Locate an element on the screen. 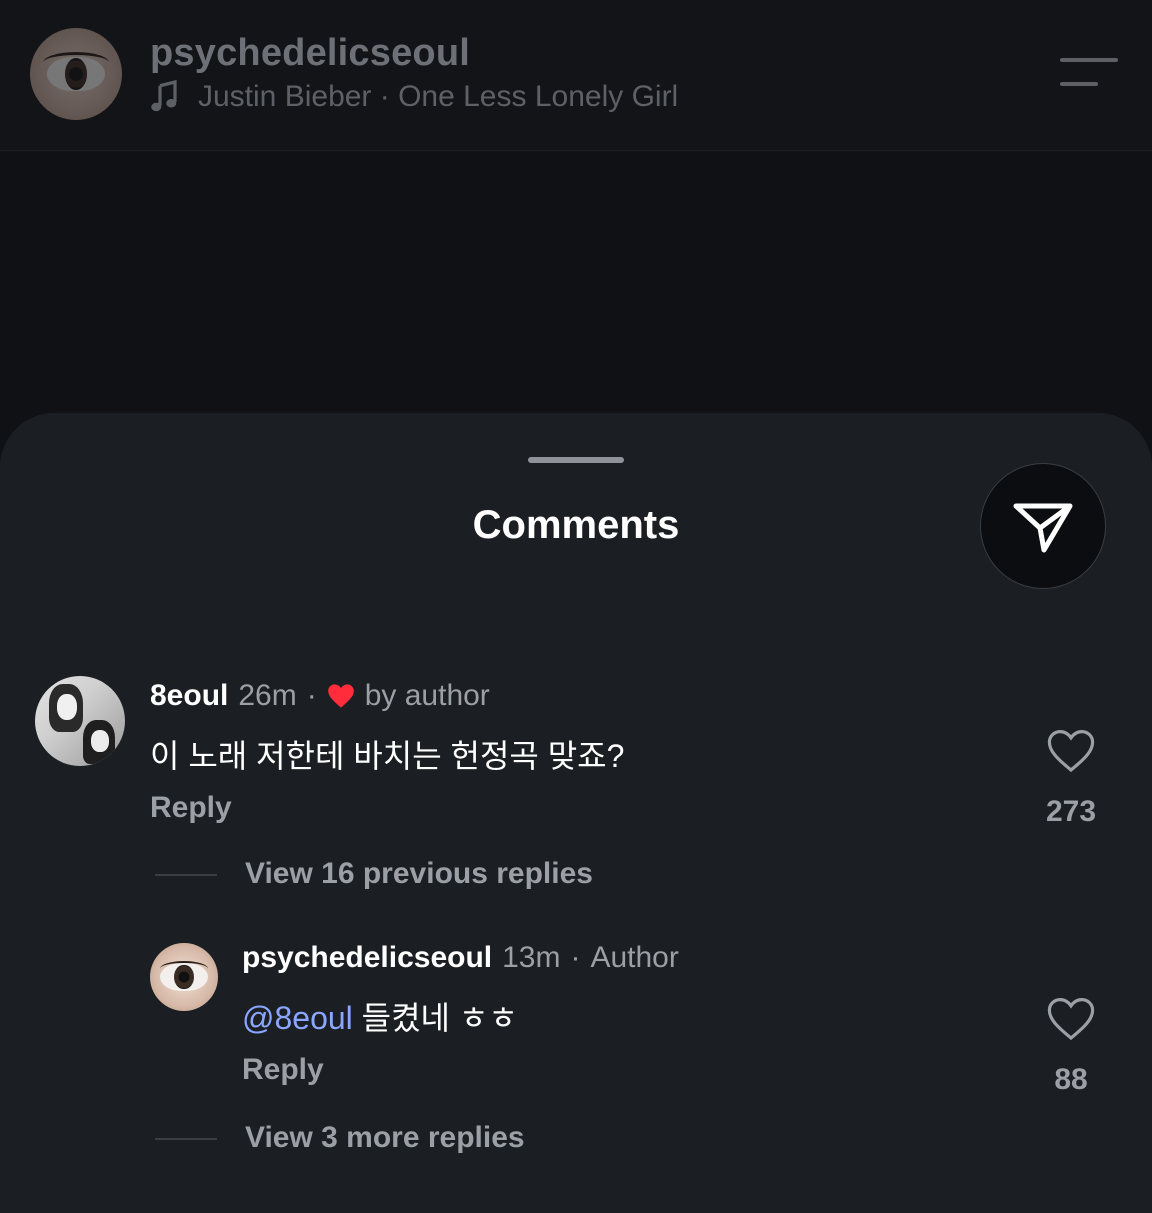 This screenshot has width=1152, height=1213. comment-username: psychedelicseoul is located at coordinates (367, 958).